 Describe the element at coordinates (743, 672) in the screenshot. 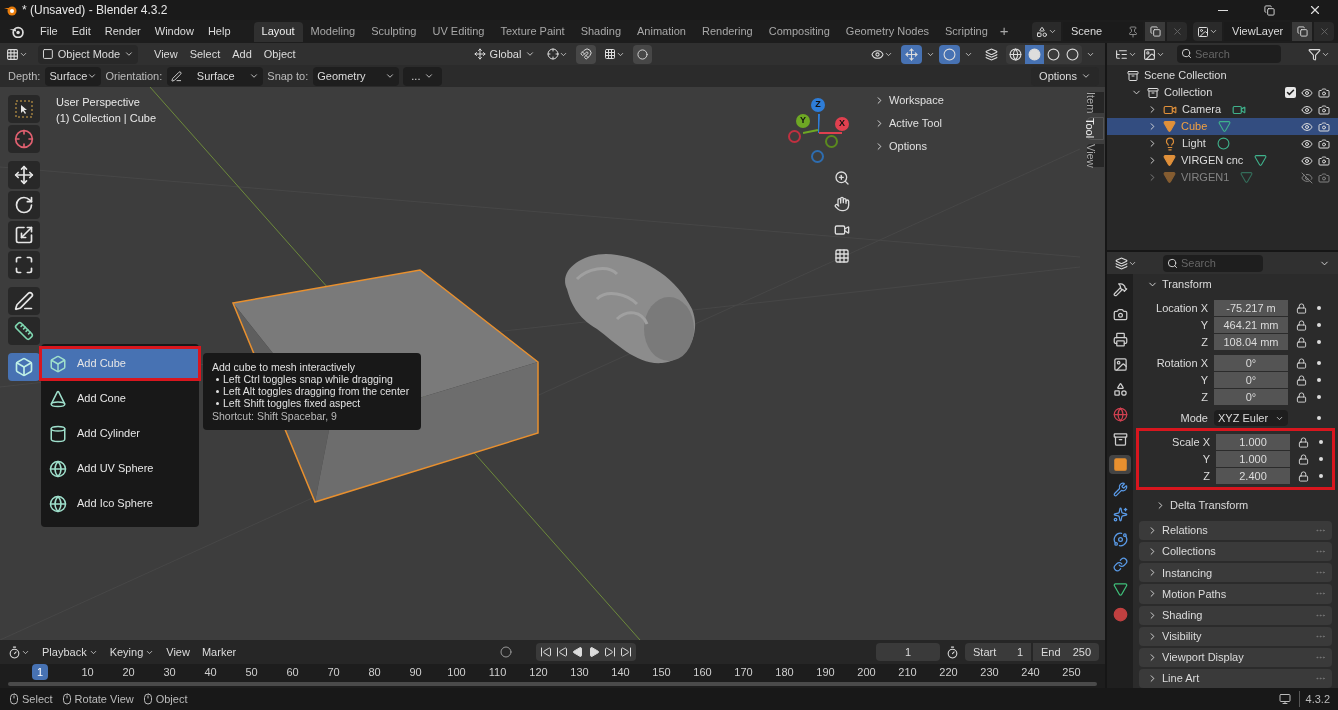

I see `frame-number: 170` at that location.